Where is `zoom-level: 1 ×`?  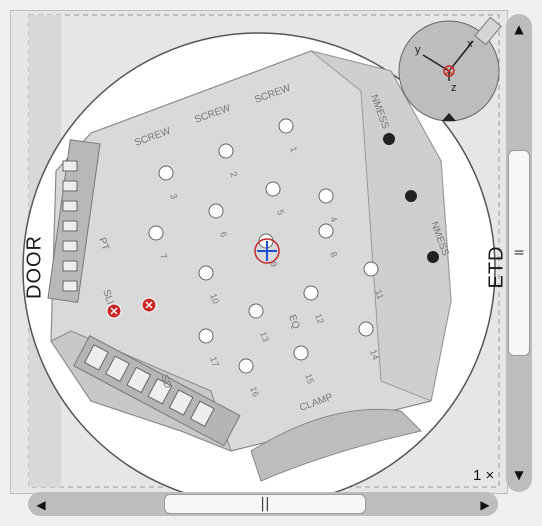
zoom-level: 1 × is located at coordinates (484, 475).